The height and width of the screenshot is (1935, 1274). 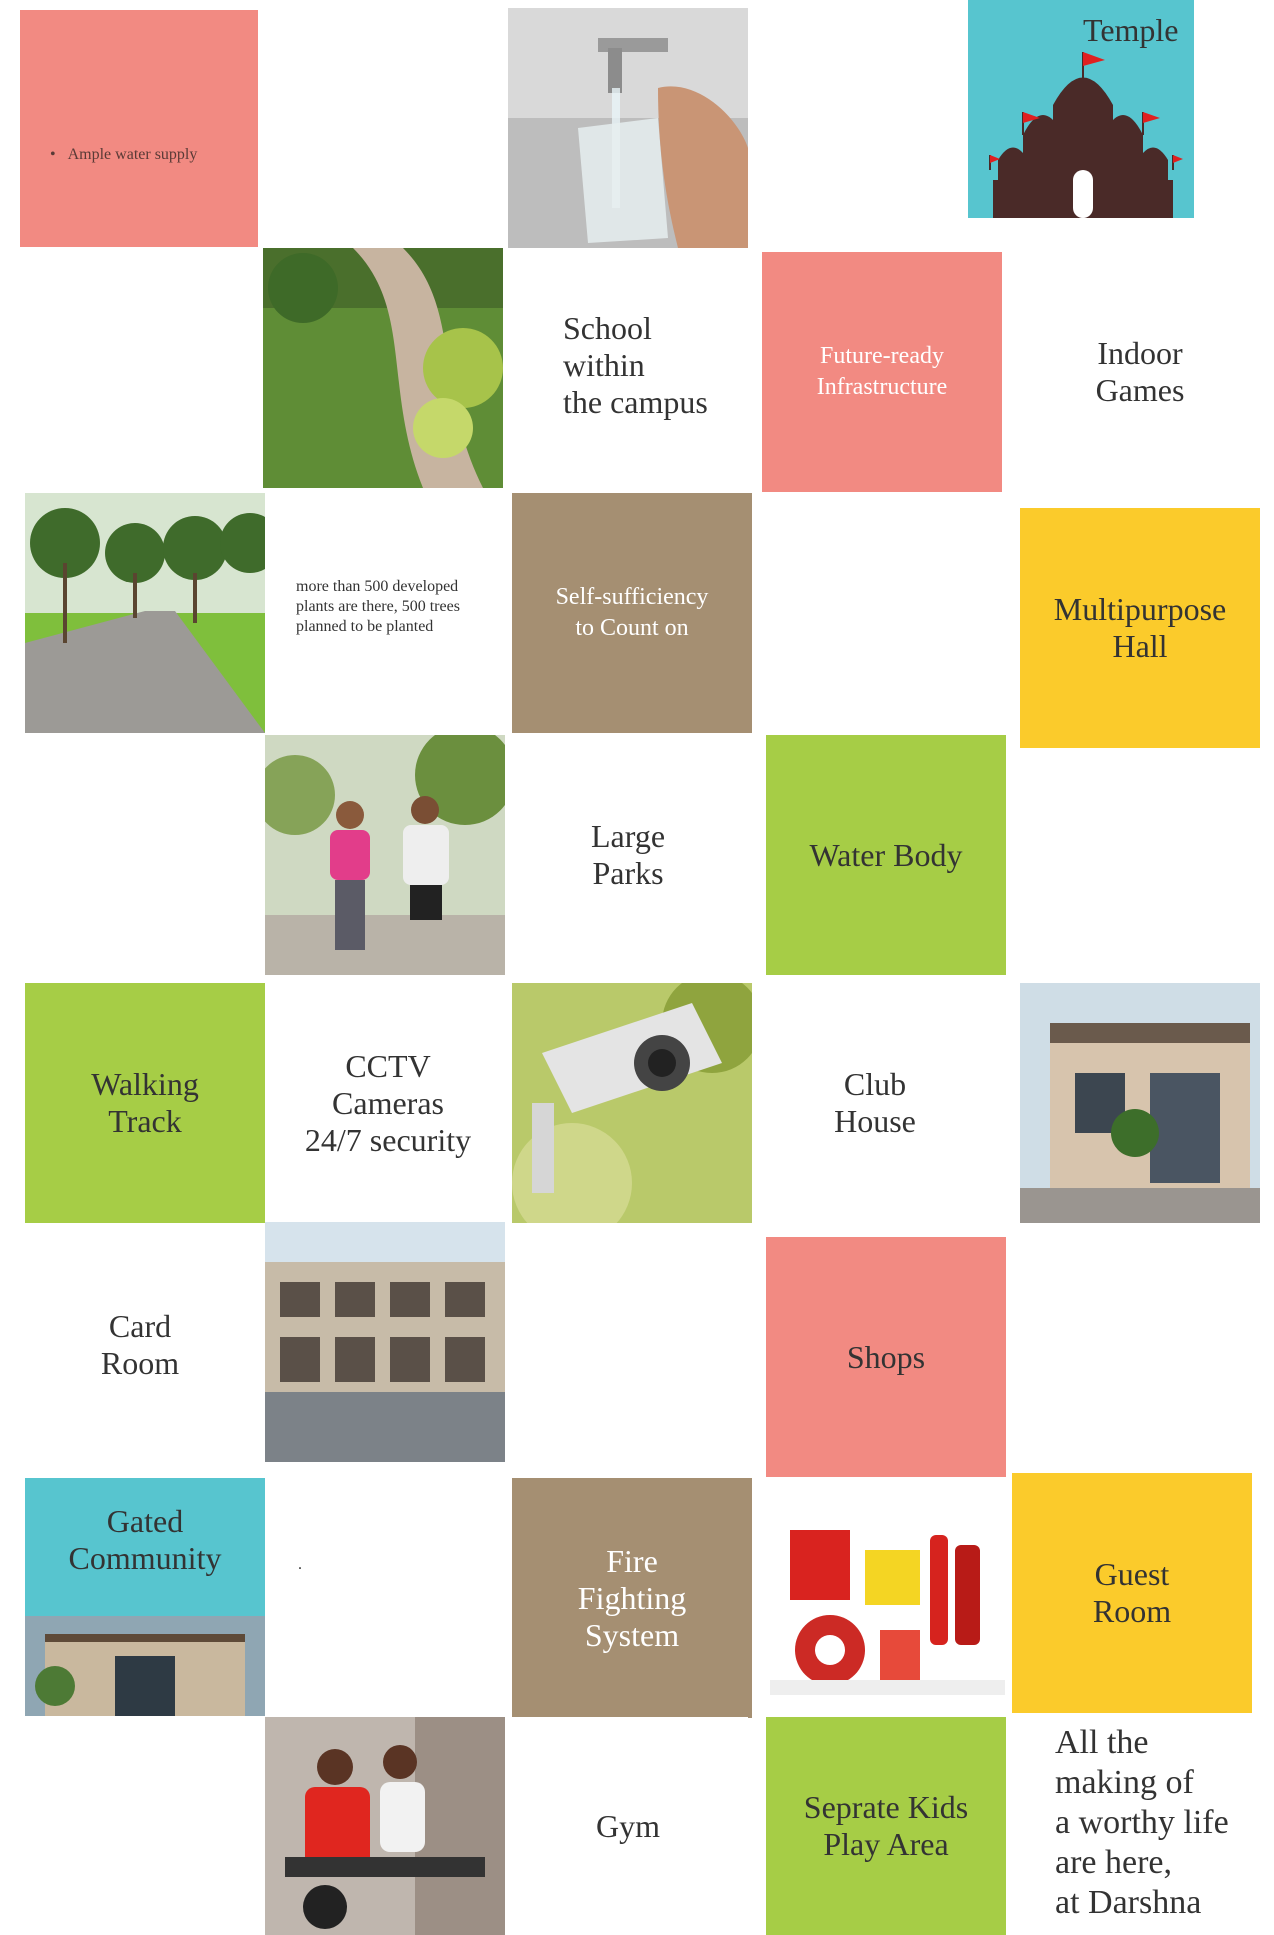 What do you see at coordinates (145, 613) in the screenshot?
I see `tree-lined-walkway-image` at bounding box center [145, 613].